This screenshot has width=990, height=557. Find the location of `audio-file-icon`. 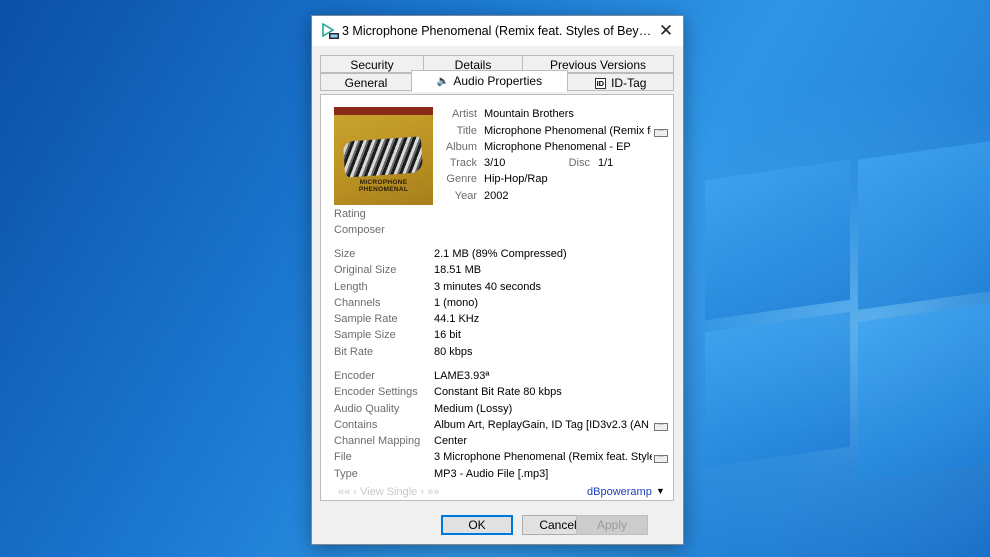

audio-file-icon is located at coordinates (330, 30).